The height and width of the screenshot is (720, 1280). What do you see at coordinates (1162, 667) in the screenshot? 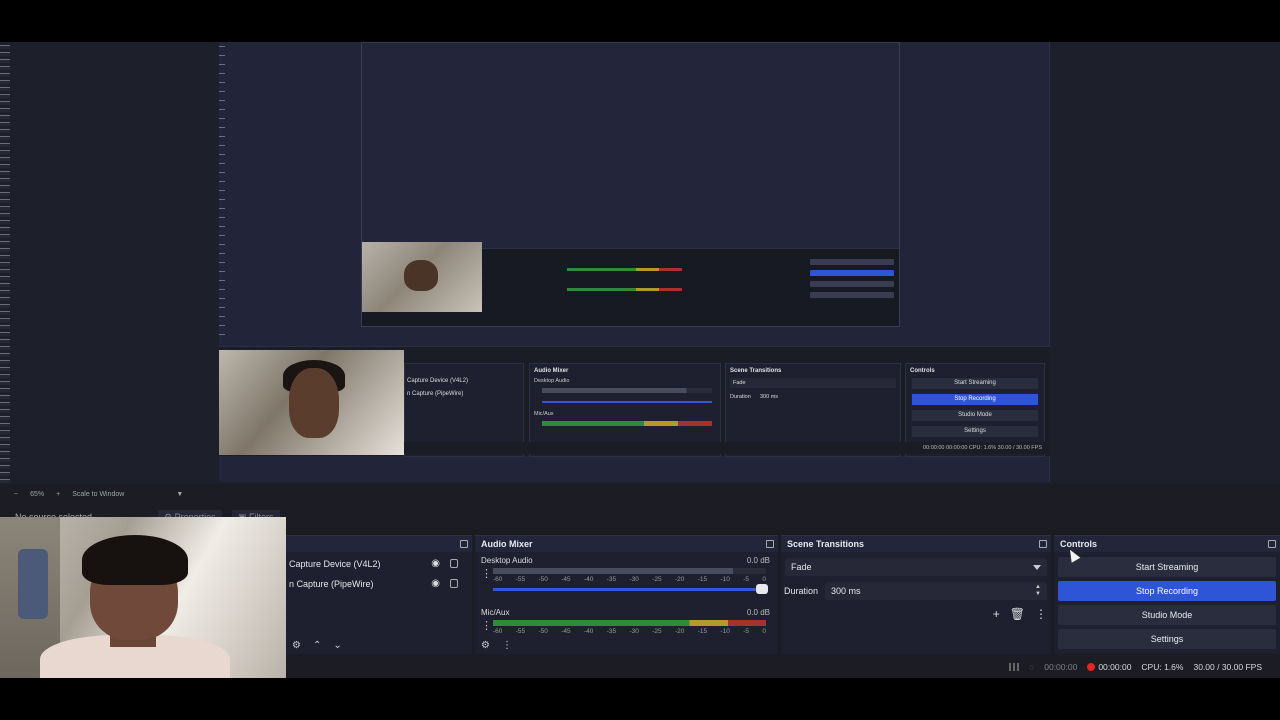
I see `cpu-usage: CPU: 1.6%` at bounding box center [1162, 667].